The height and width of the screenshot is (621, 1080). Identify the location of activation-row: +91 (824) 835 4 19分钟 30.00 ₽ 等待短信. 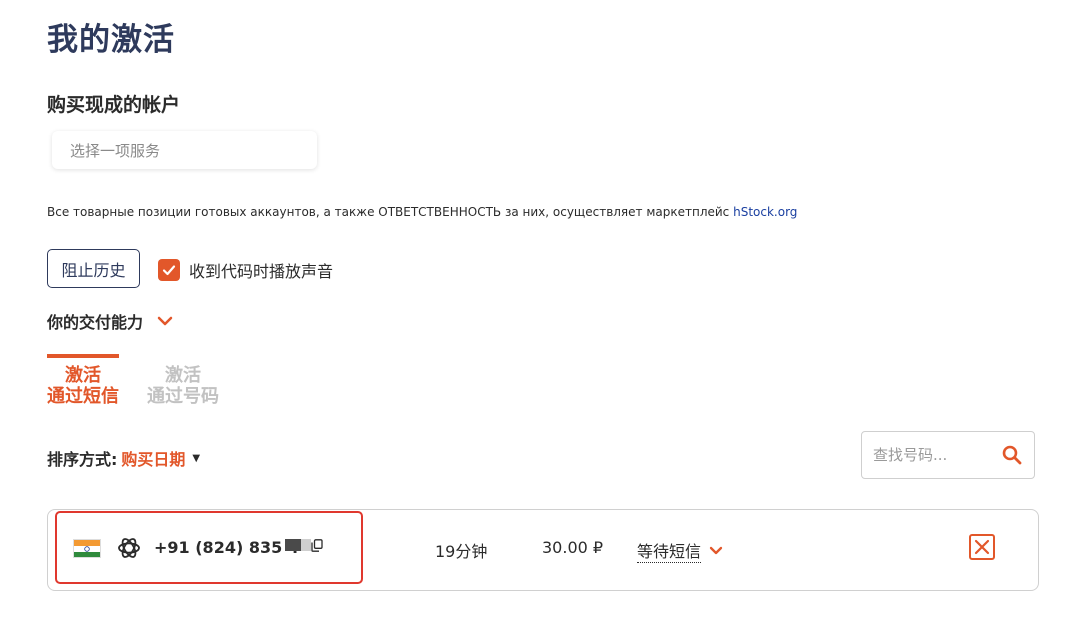
(543, 550).